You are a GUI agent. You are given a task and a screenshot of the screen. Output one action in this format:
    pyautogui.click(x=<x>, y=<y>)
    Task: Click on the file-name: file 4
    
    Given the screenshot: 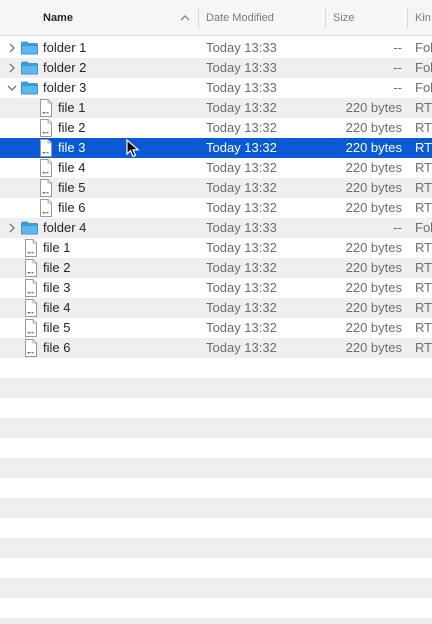 What is the action you would take?
    pyautogui.click(x=57, y=307)
    